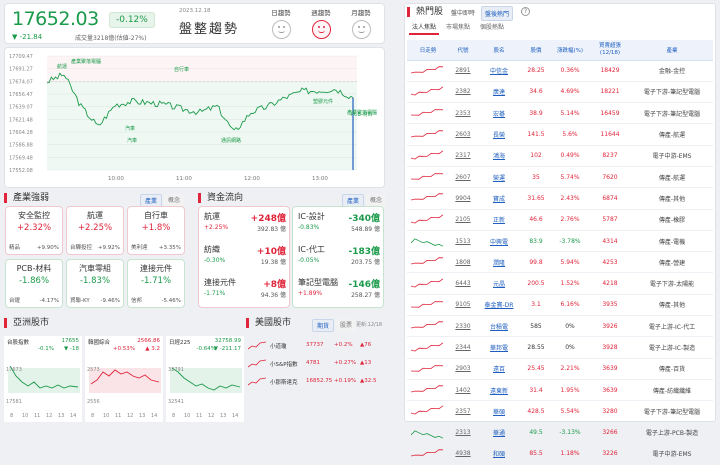  What do you see at coordinates (560, 454) in the screenshot?
I see `table-row: 4938 和碩 85.5 1.18% 3226 電子中游-EMS` at bounding box center [560, 454].